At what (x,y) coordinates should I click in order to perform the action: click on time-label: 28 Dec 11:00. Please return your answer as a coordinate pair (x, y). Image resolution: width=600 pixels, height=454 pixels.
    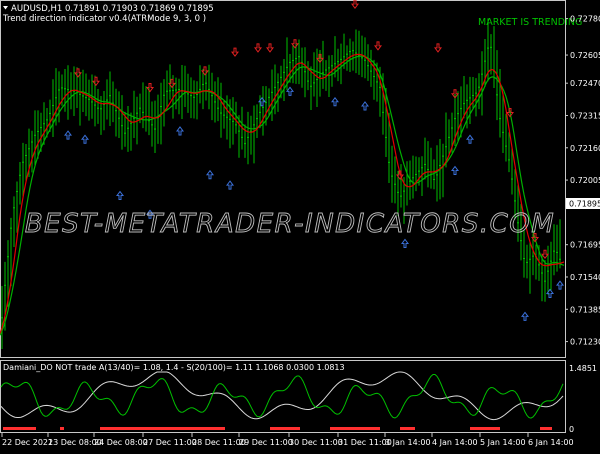
    Looking at the image, I should click on (219, 442).